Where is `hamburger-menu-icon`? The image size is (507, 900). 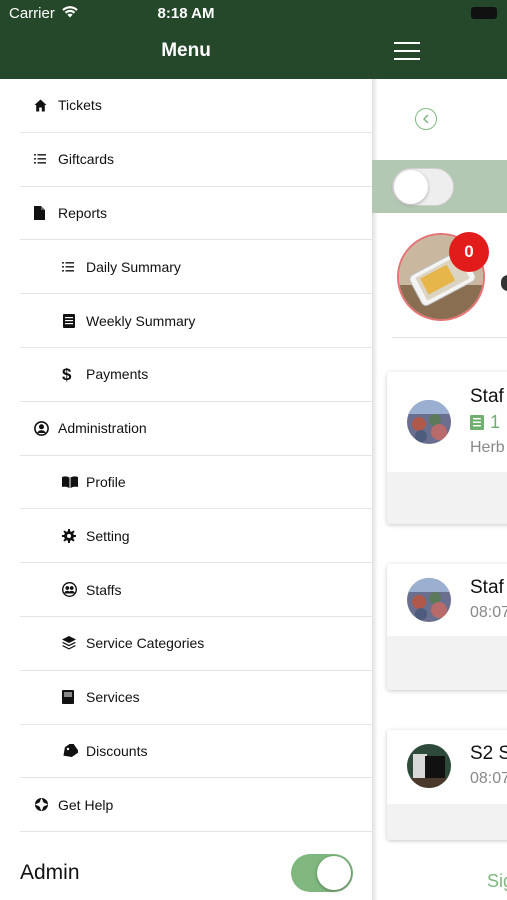 hamburger-menu-icon is located at coordinates (407, 51).